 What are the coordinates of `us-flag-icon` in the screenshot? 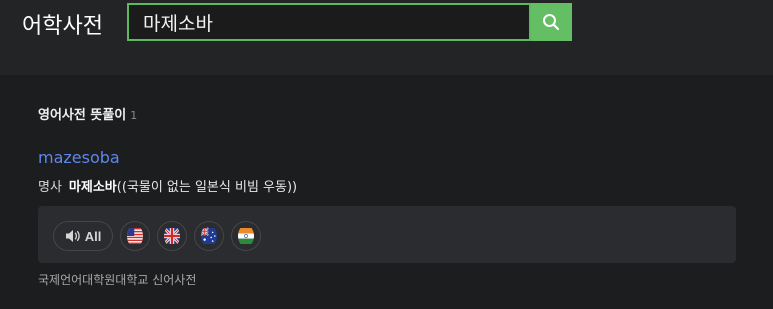 It's located at (135, 236).